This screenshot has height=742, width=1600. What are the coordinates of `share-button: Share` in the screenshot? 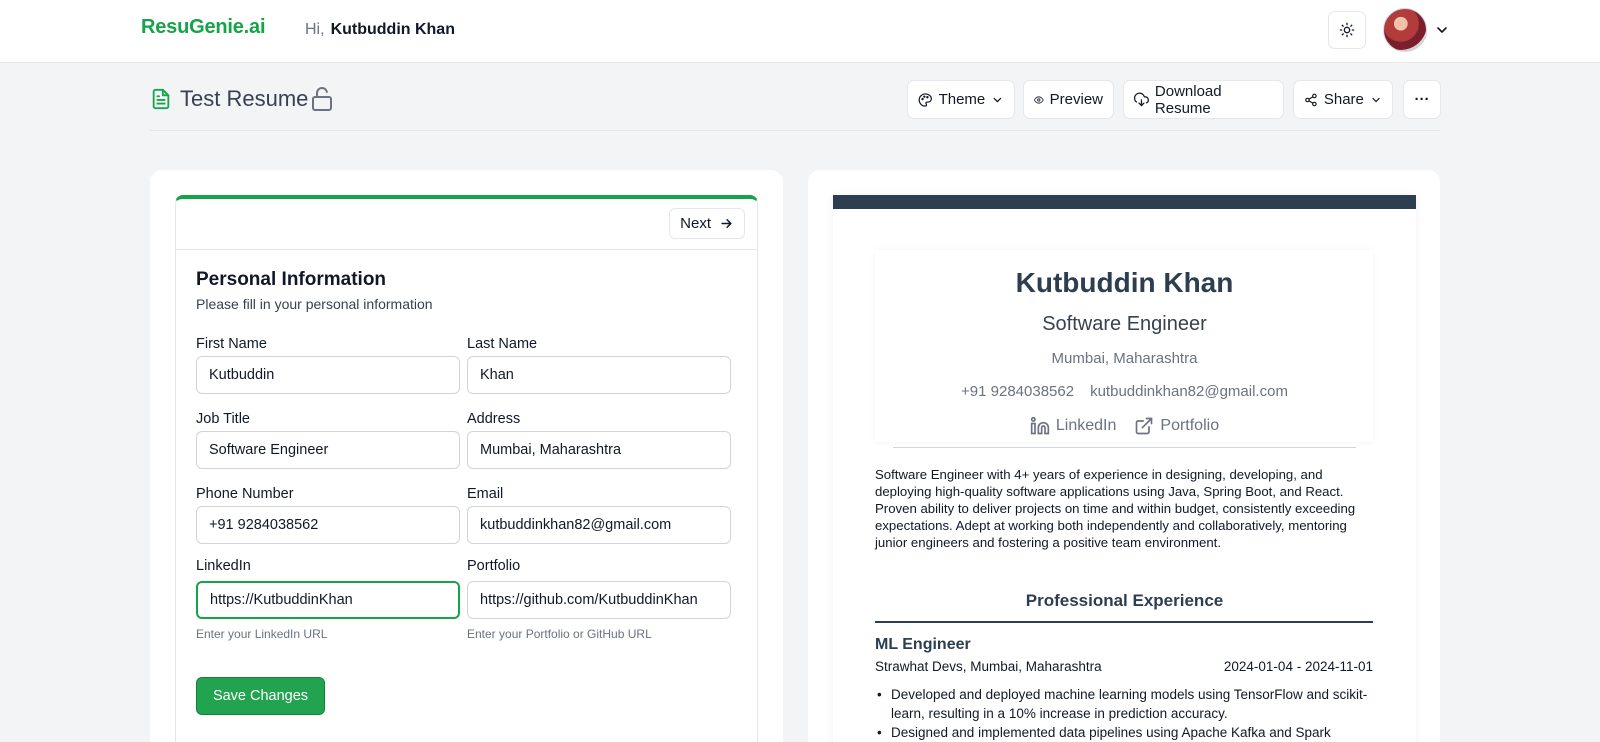 It's located at (1343, 99).